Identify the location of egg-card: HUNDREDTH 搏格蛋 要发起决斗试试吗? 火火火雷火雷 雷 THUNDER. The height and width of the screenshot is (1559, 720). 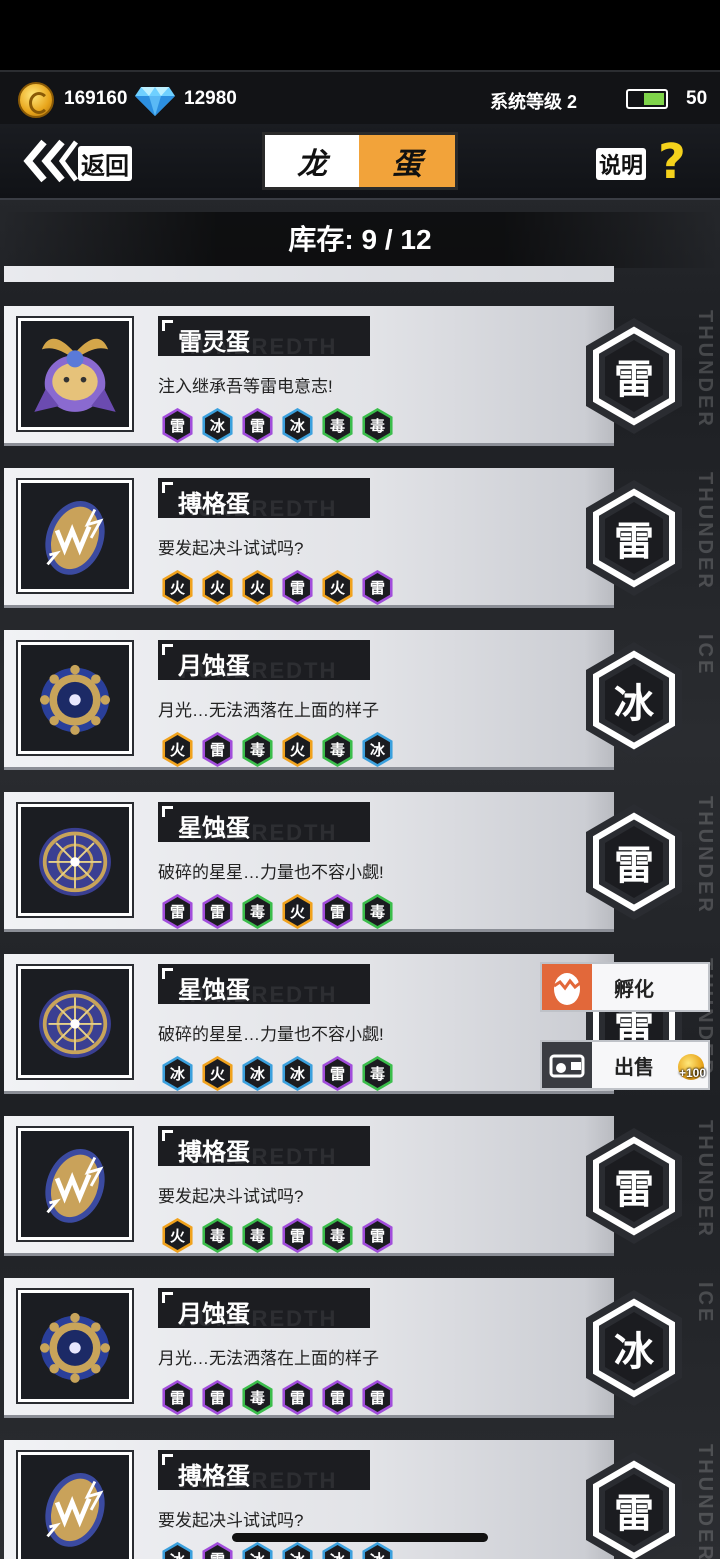
(360, 538).